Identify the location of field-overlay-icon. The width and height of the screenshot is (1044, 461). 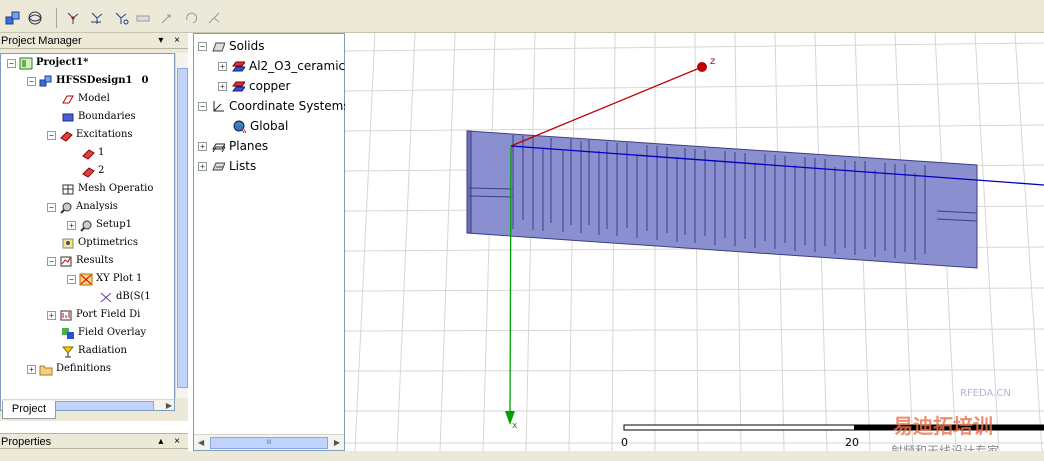
(68, 333).